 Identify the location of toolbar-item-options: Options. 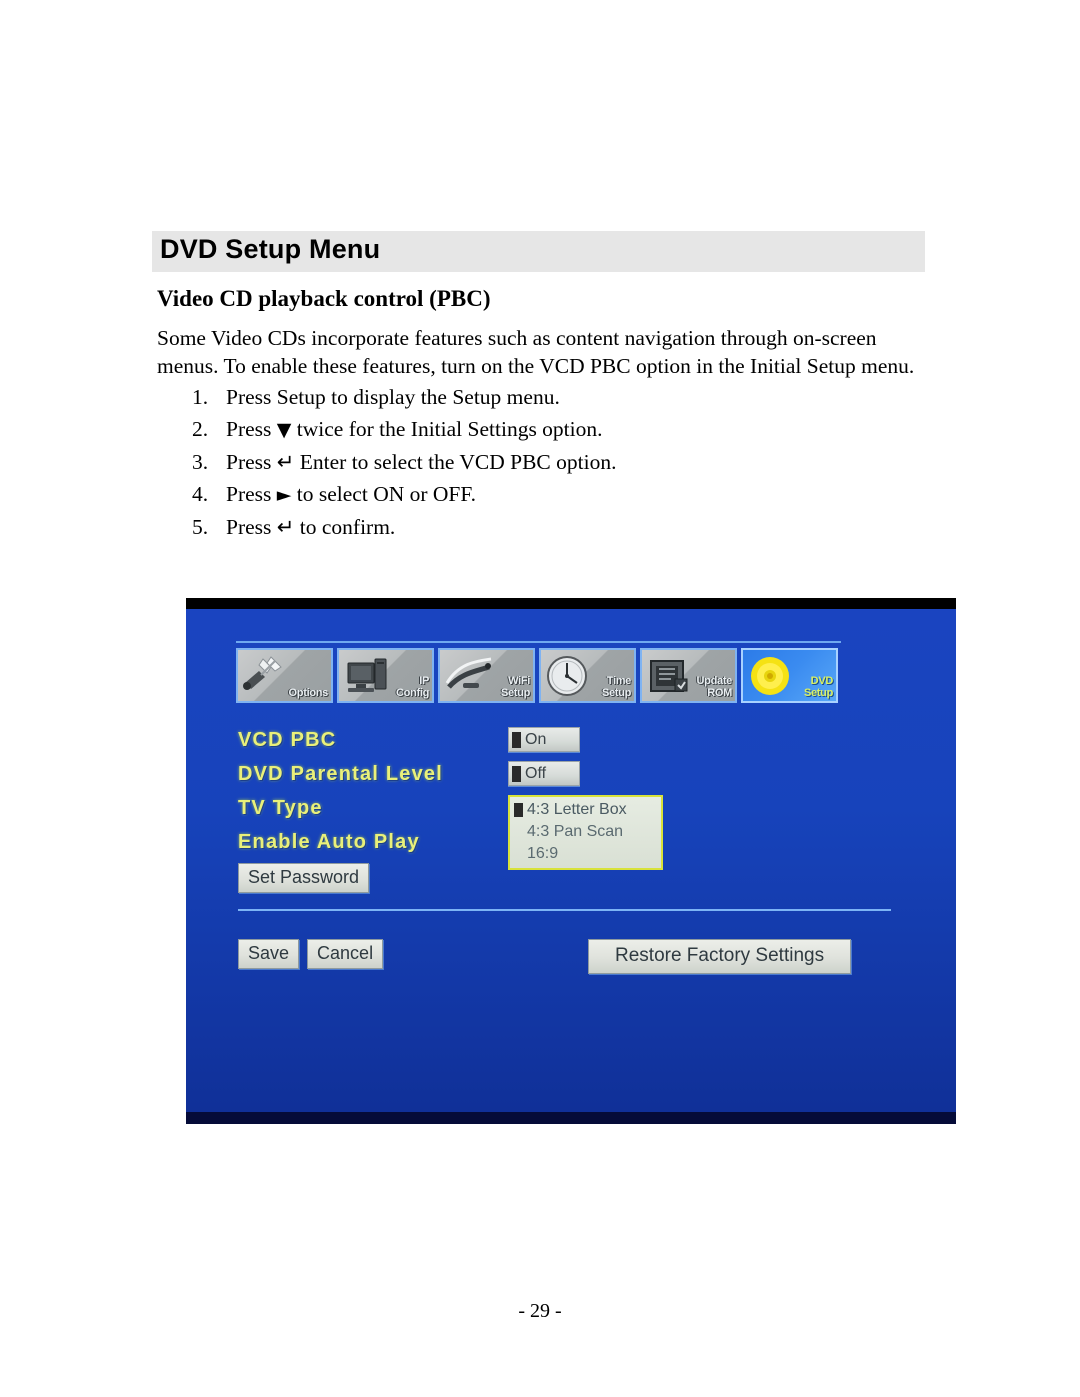
(284, 675).